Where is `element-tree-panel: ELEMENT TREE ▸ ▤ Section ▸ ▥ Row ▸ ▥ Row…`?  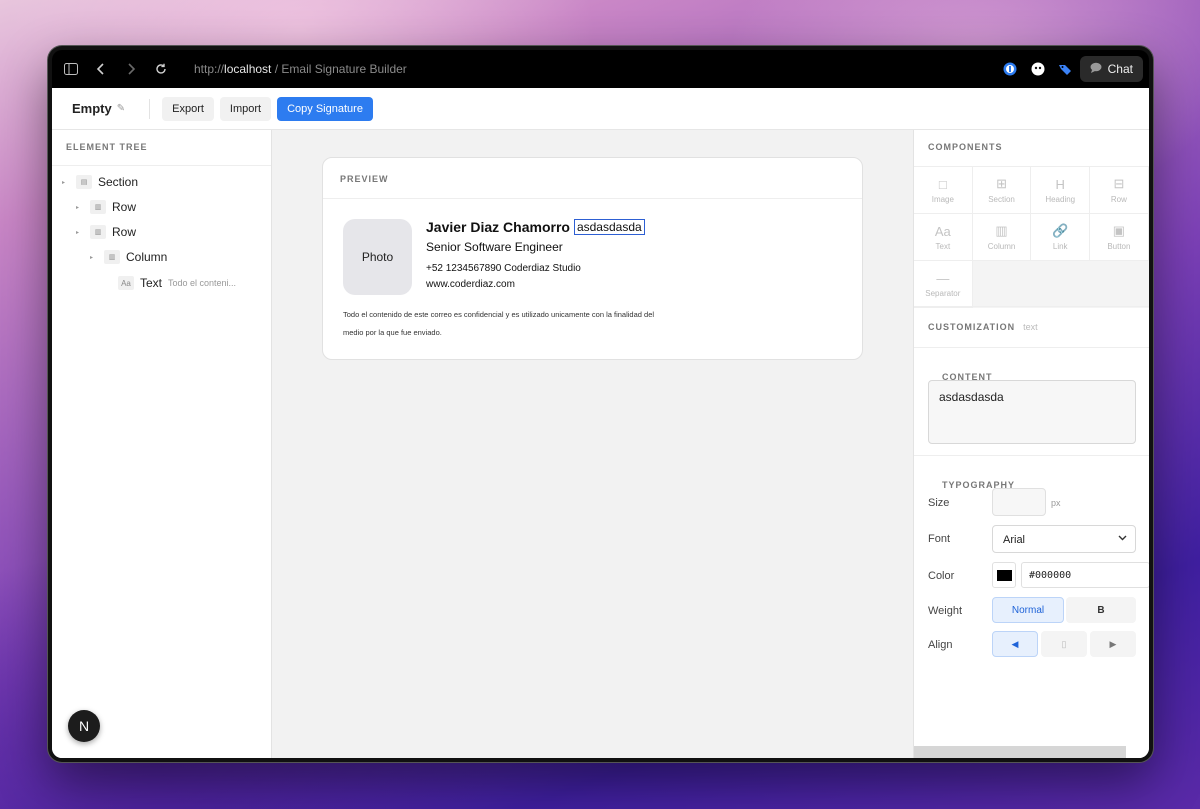 element-tree-panel: ELEMENT TREE ▸ ▤ Section ▸ ▥ Row ▸ ▥ Row… is located at coordinates (162, 444).